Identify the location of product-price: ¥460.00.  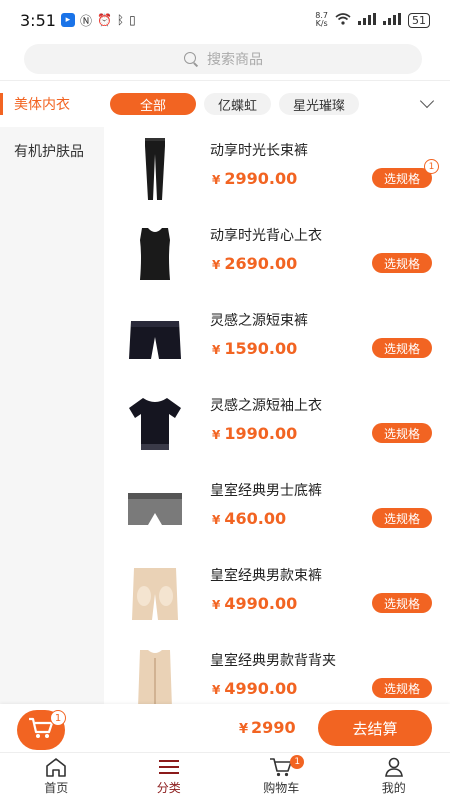
(249, 518).